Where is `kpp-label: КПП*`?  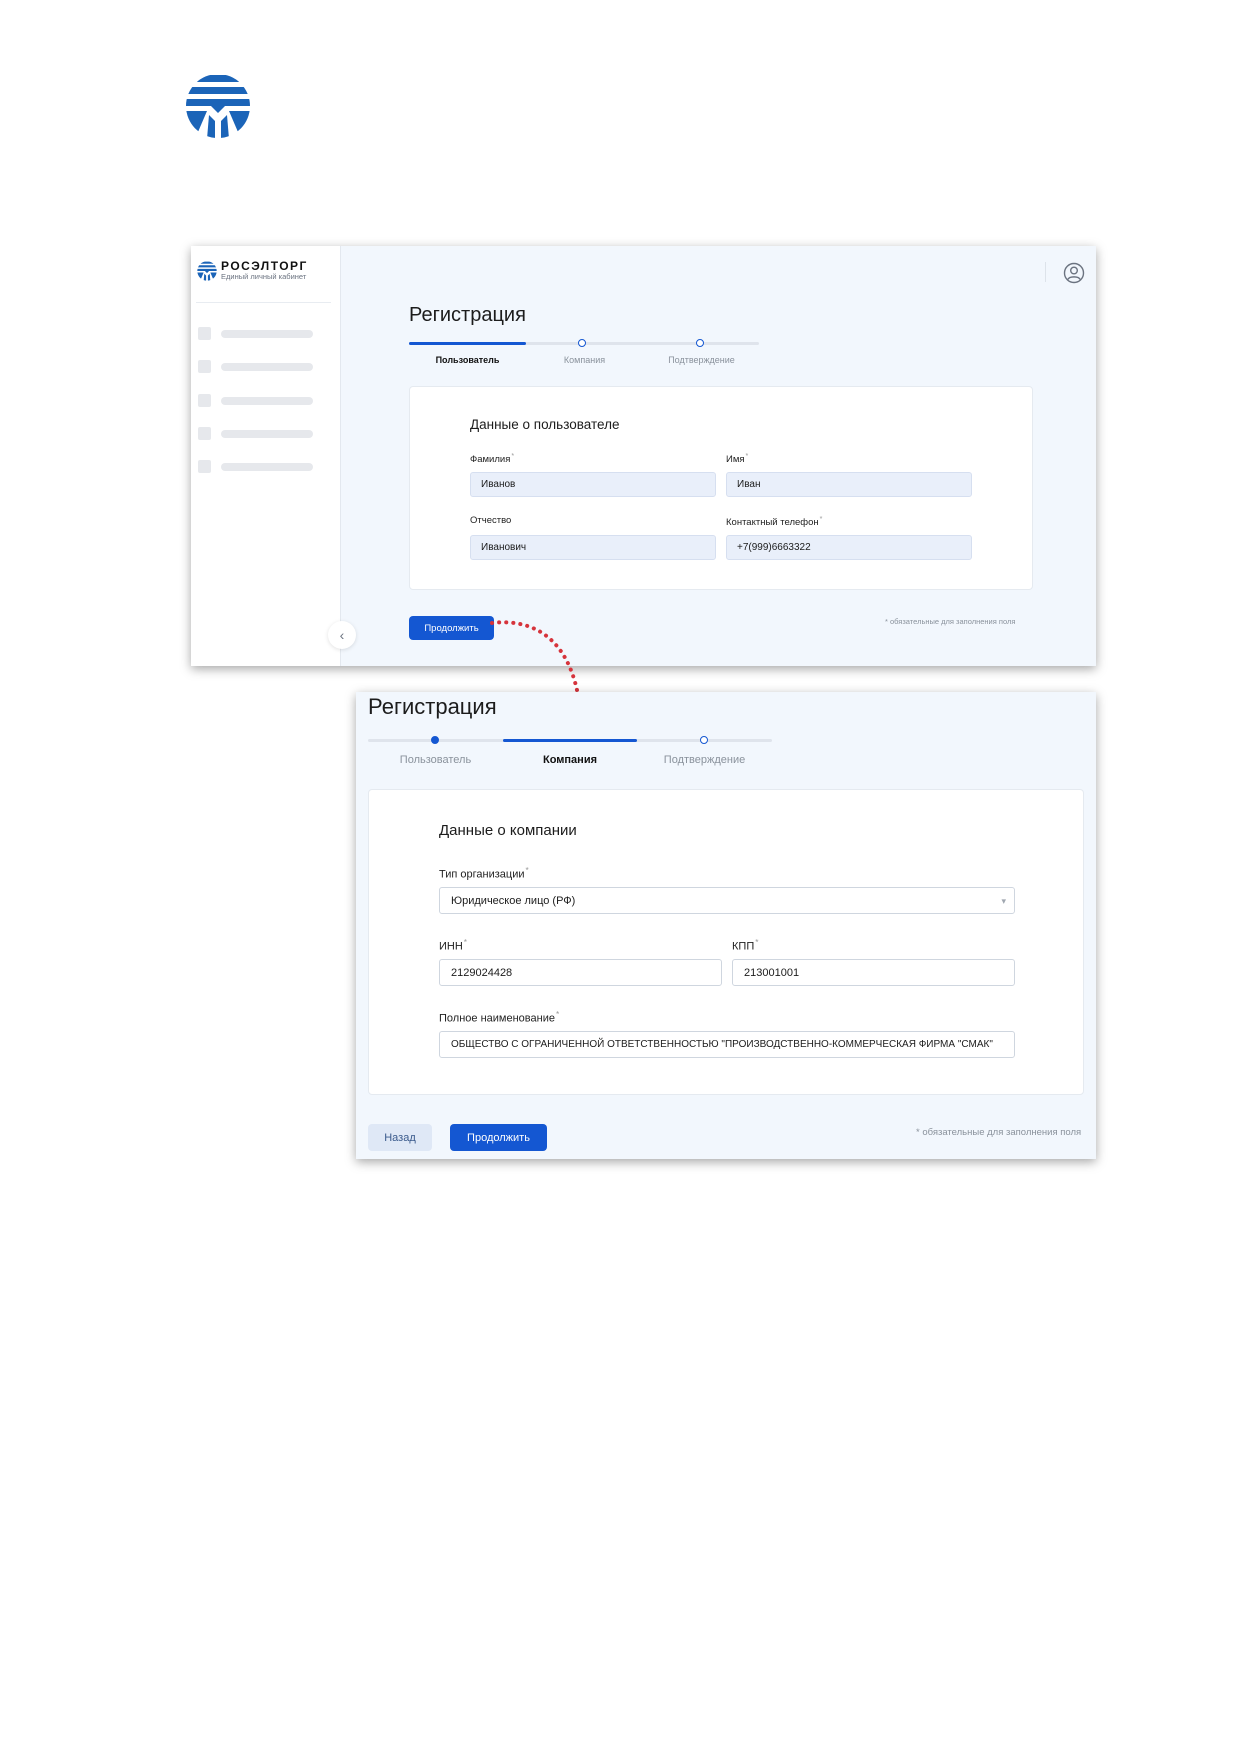
kpp-label: КПП* is located at coordinates (745, 945).